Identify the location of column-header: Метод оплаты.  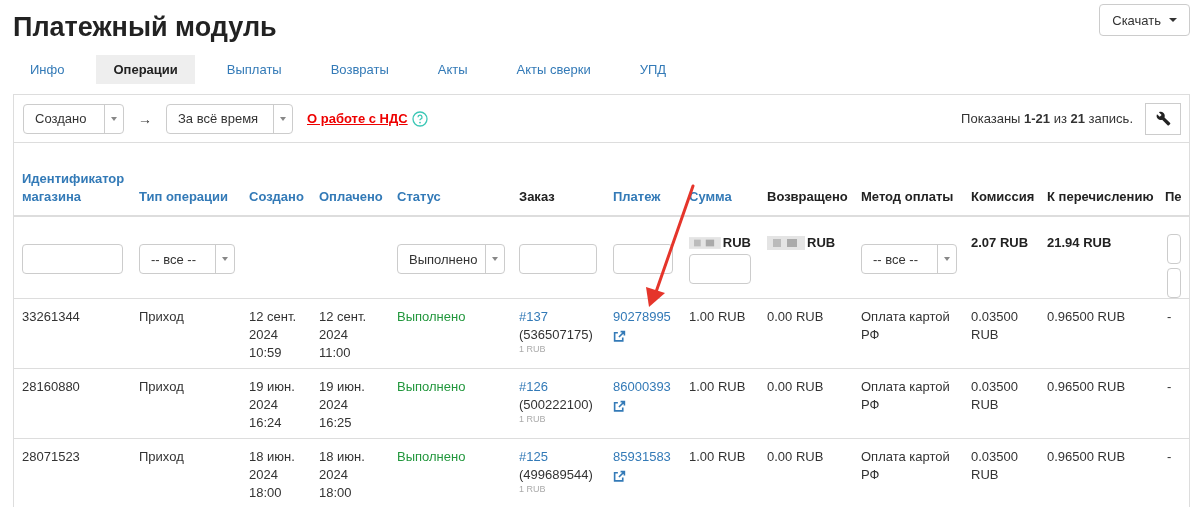
(907, 196).